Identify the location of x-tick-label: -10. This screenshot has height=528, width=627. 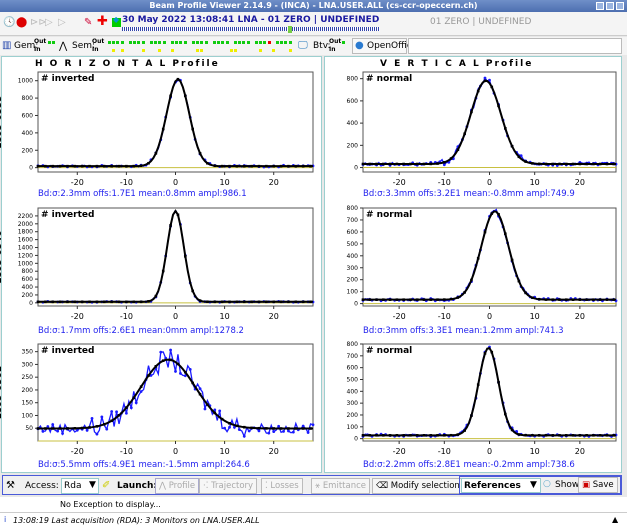
(126, 316).